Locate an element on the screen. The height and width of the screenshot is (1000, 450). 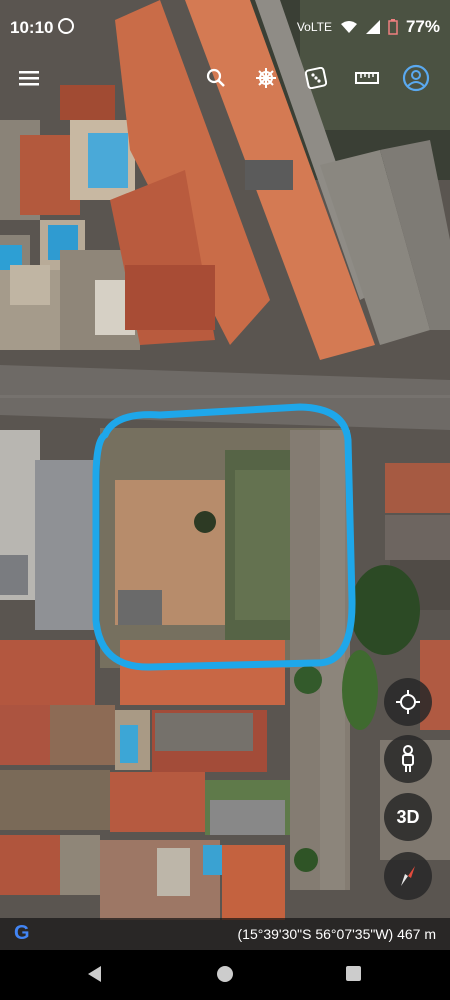
google-logo: G is located at coordinates (22, 933).